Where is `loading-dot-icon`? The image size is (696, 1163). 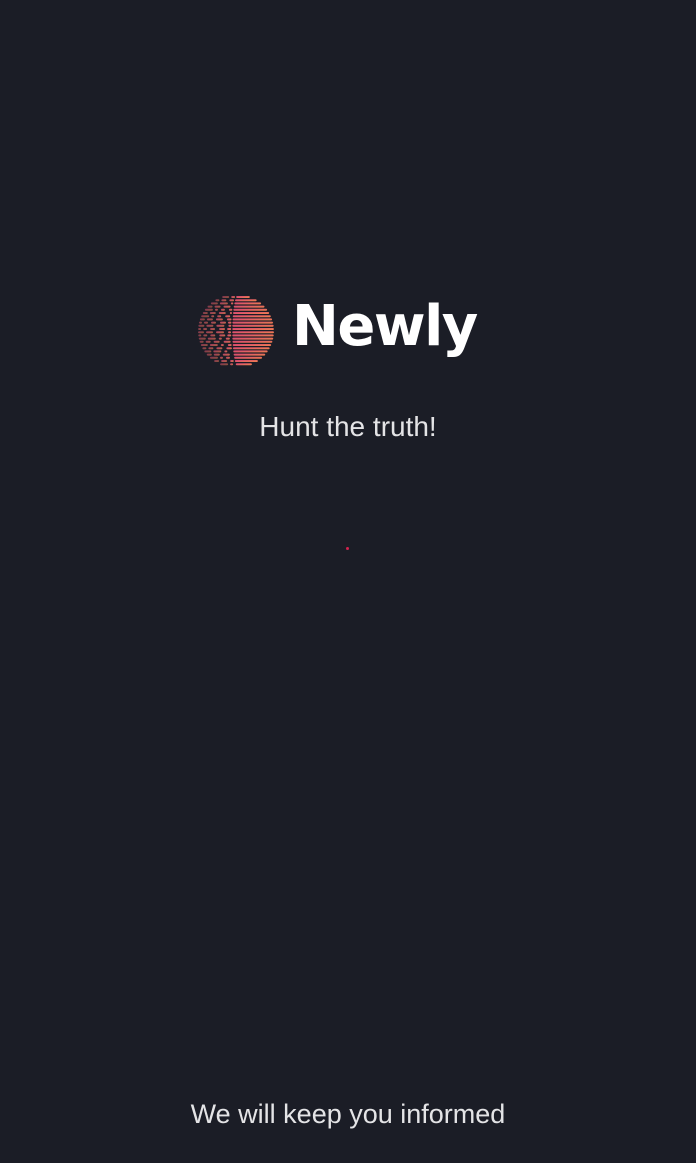 loading-dot-icon is located at coordinates (347, 548).